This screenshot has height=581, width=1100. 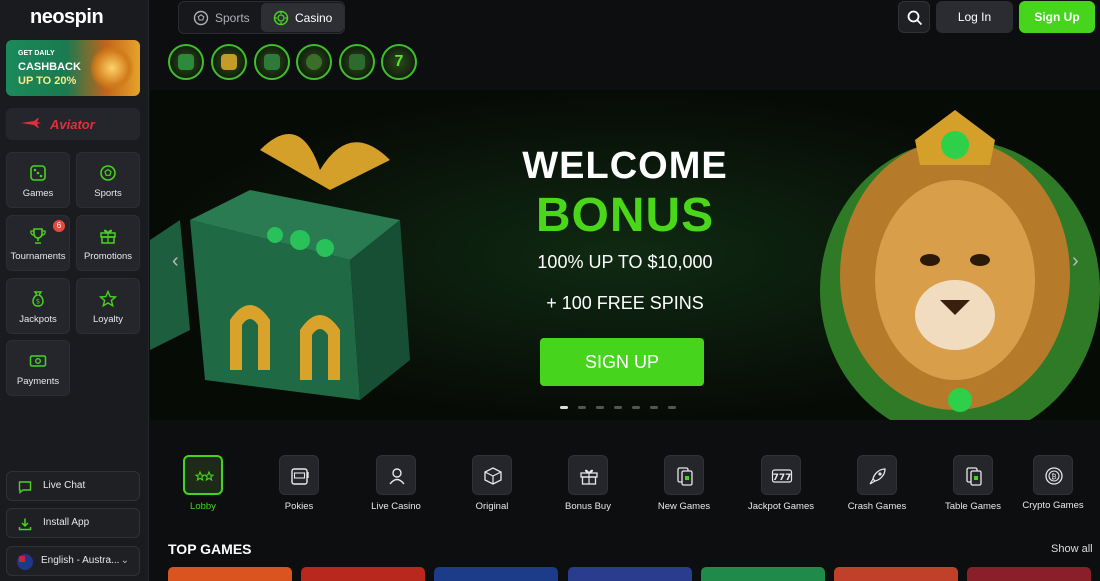 I want to click on quick-links-row: 7, so click(x=294, y=63).